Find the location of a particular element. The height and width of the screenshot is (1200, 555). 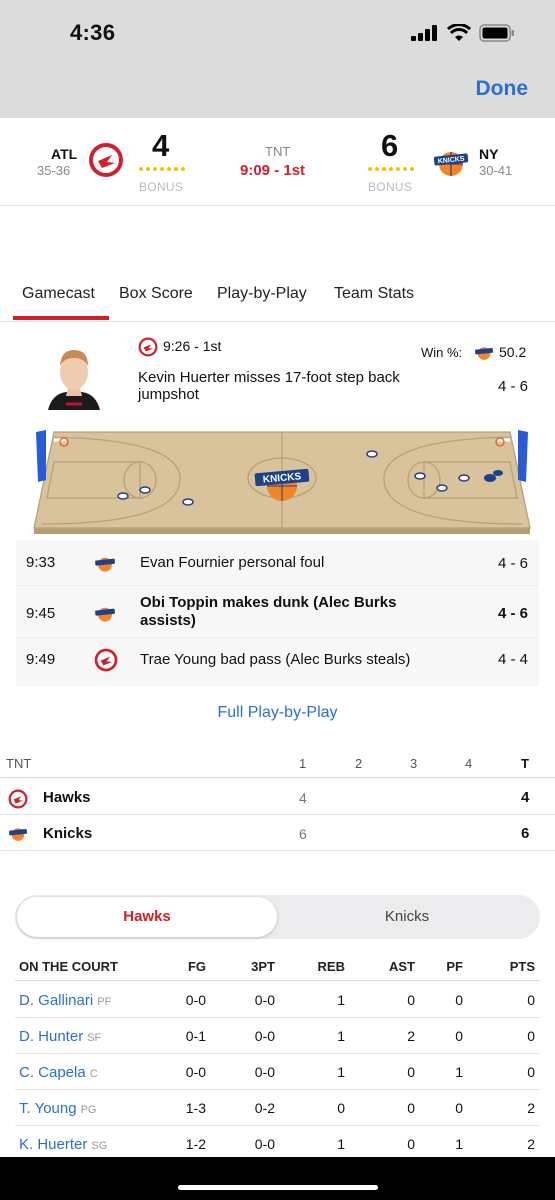

linescore-row-knicks: Knicks 6 6 is located at coordinates (277, 833).